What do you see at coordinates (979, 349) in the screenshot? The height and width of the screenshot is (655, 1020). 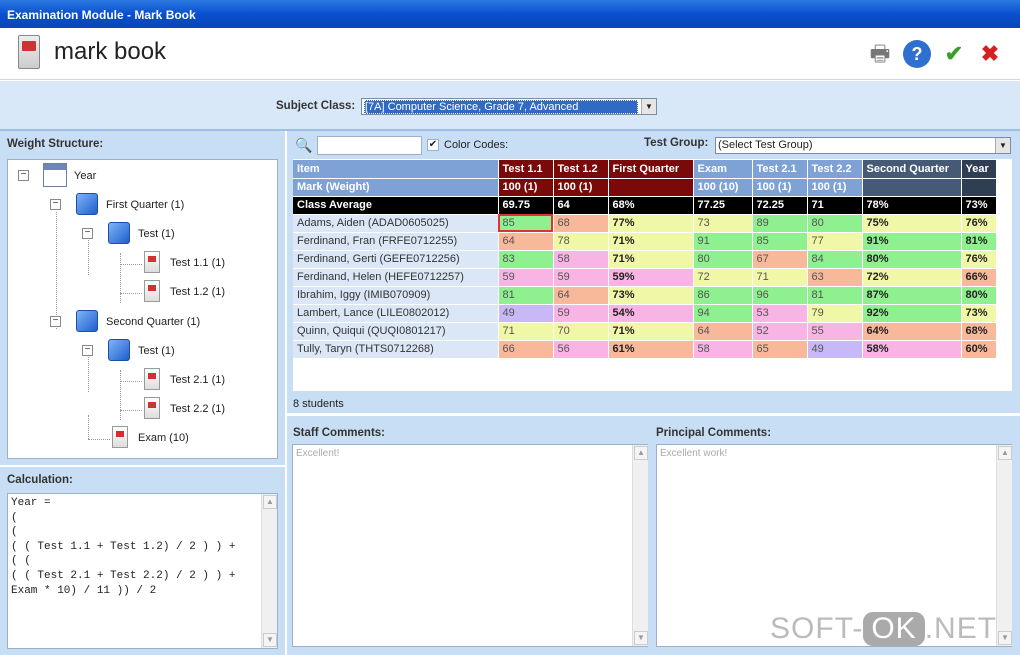 I see `table-row-cell: 60%` at bounding box center [979, 349].